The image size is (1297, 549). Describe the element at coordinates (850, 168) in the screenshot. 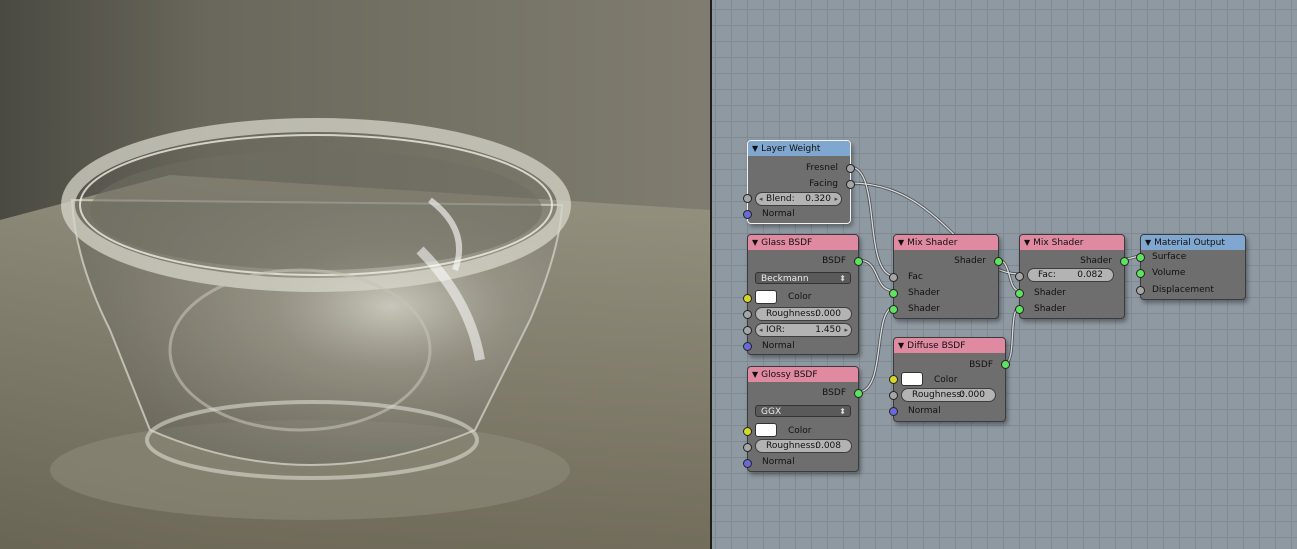

I see `fresnel-output-socket` at that location.